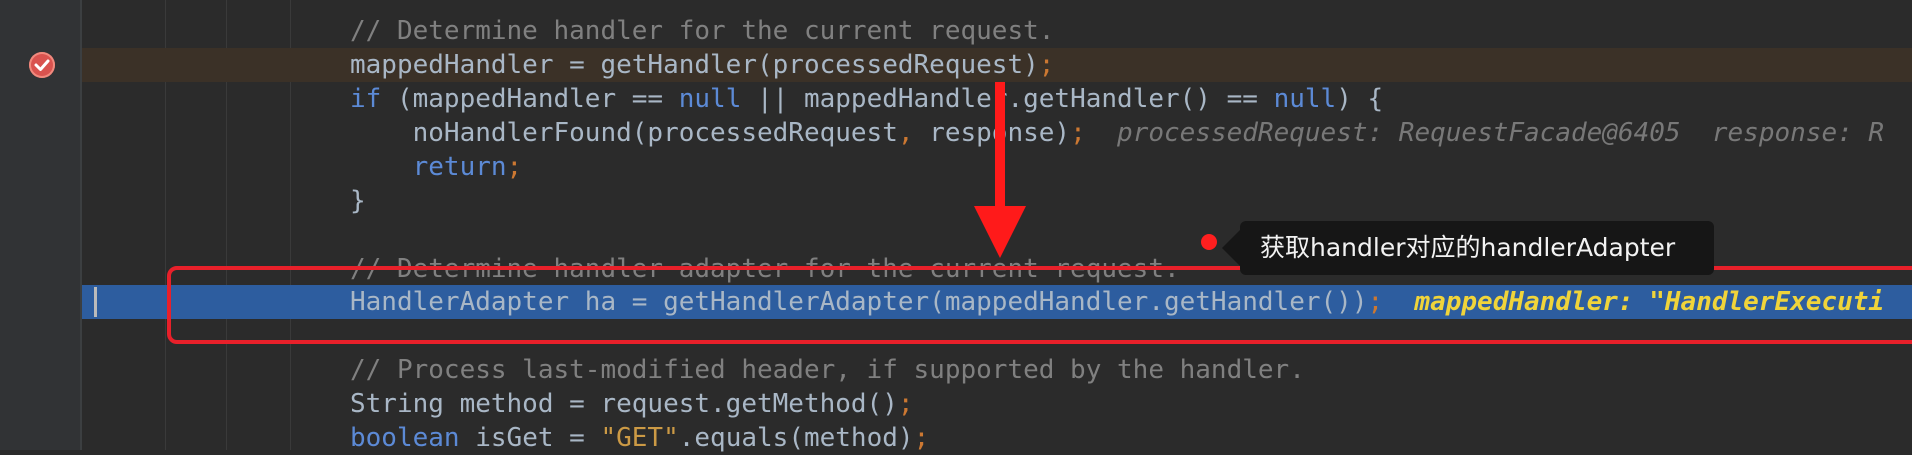 This screenshot has width=1912, height=455. Describe the element at coordinates (530, 438) in the screenshot. I see `code-token: isGet =` at that location.